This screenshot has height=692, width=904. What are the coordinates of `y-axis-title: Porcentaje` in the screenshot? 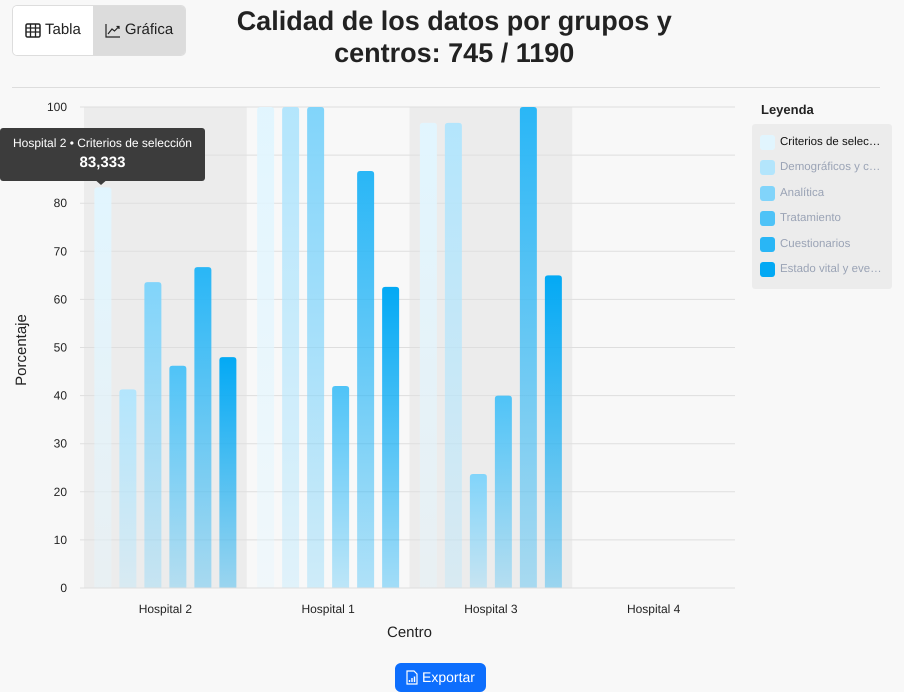 It's located at (21, 350).